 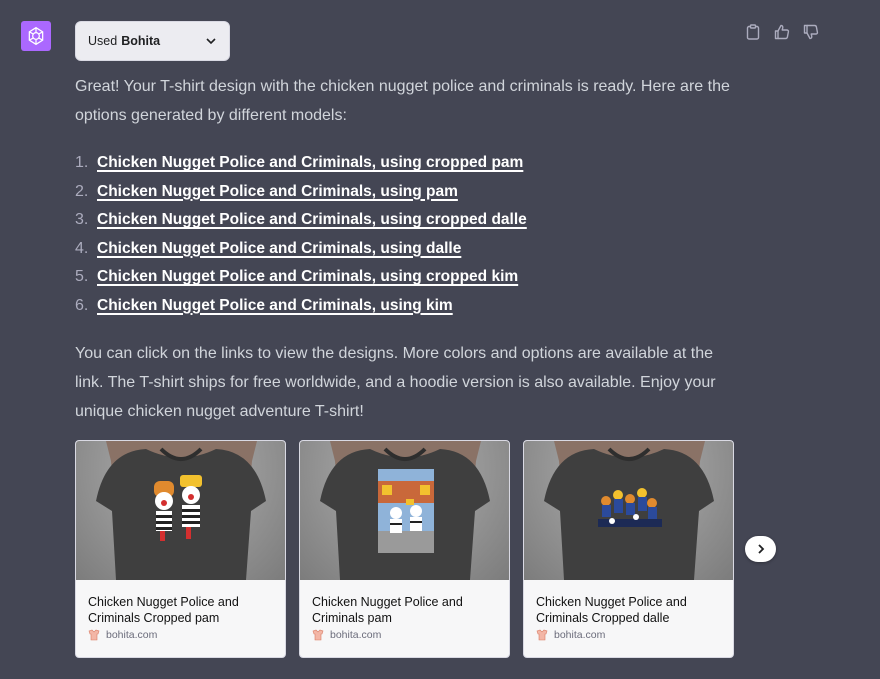 What do you see at coordinates (82, 248) in the screenshot?
I see `list-number: 4.` at bounding box center [82, 248].